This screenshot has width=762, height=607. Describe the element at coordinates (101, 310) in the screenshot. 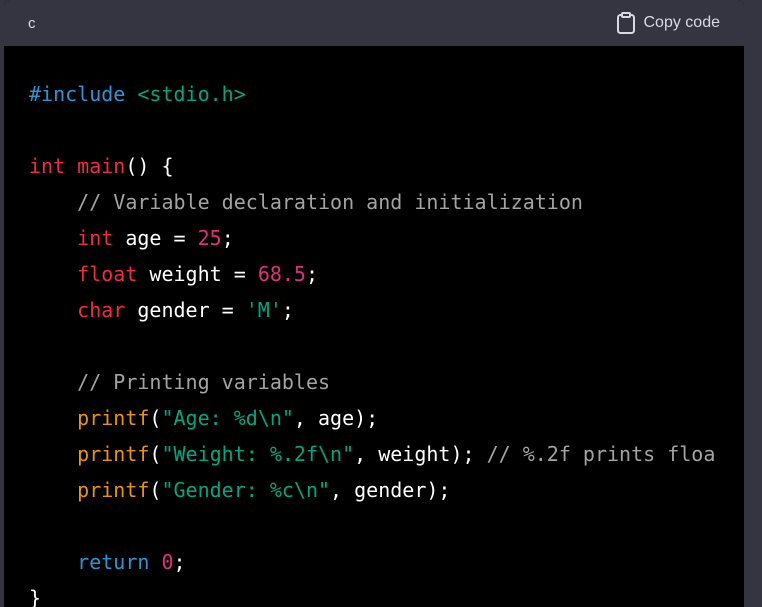

I see `code-token: char` at that location.